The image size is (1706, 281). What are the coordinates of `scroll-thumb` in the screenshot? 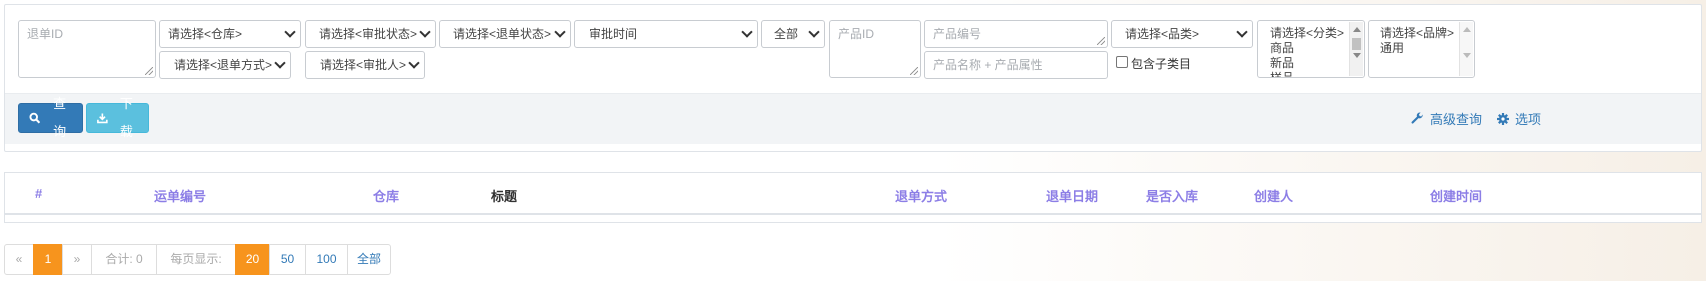 It's located at (1356, 44).